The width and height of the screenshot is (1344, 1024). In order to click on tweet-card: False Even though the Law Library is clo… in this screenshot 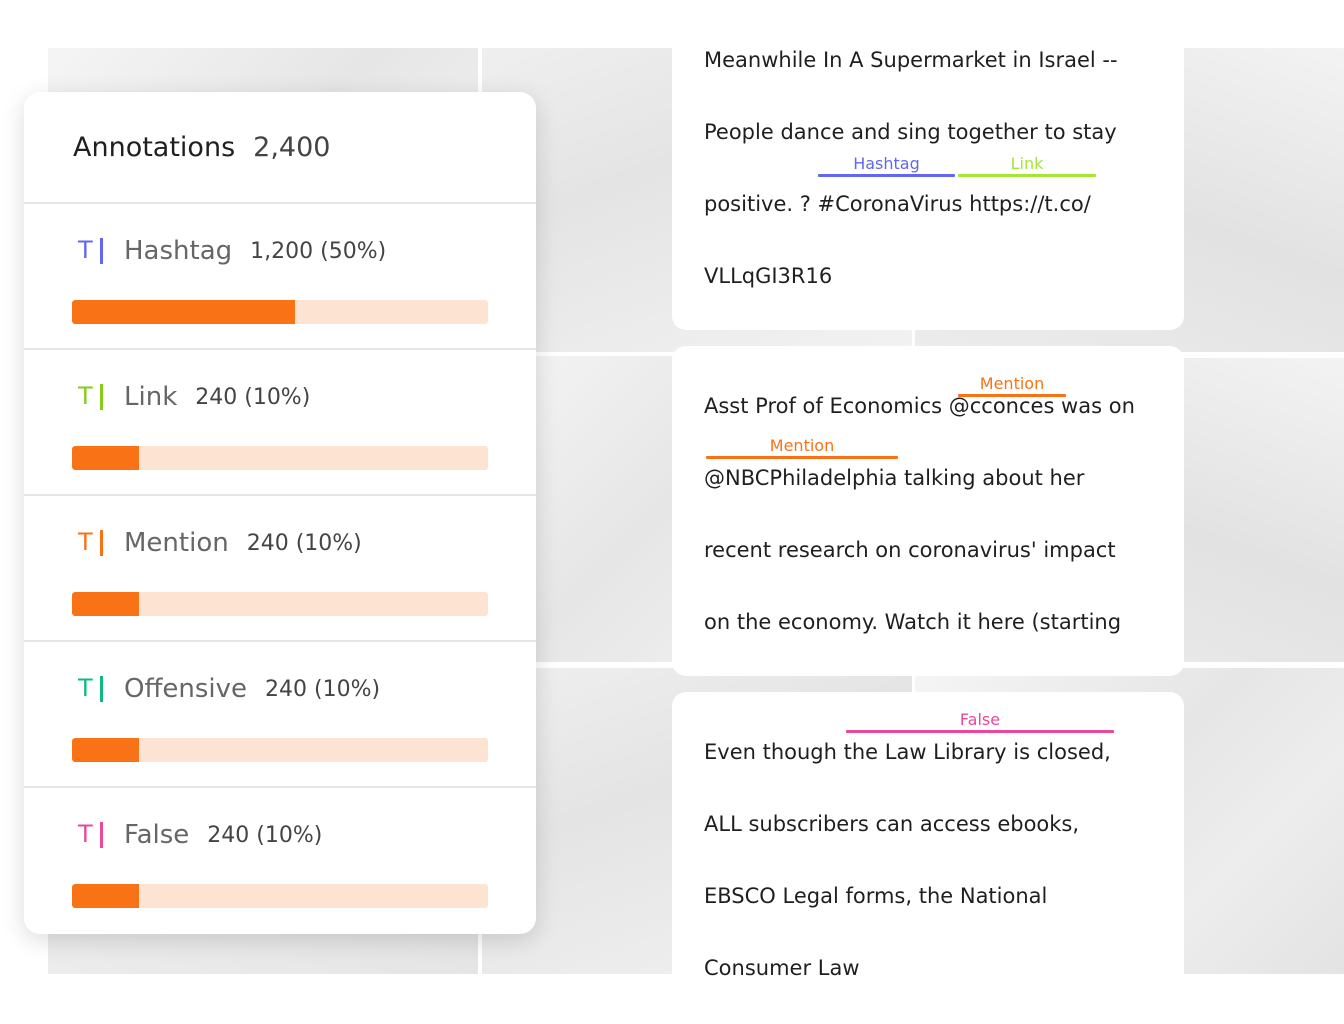, I will do `click(928, 858)`.